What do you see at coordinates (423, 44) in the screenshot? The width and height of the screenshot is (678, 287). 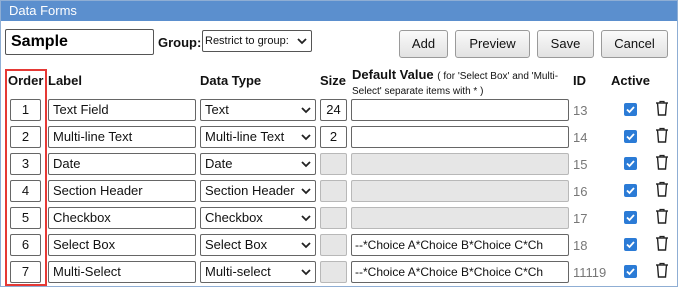 I see `add-button: Add` at bounding box center [423, 44].